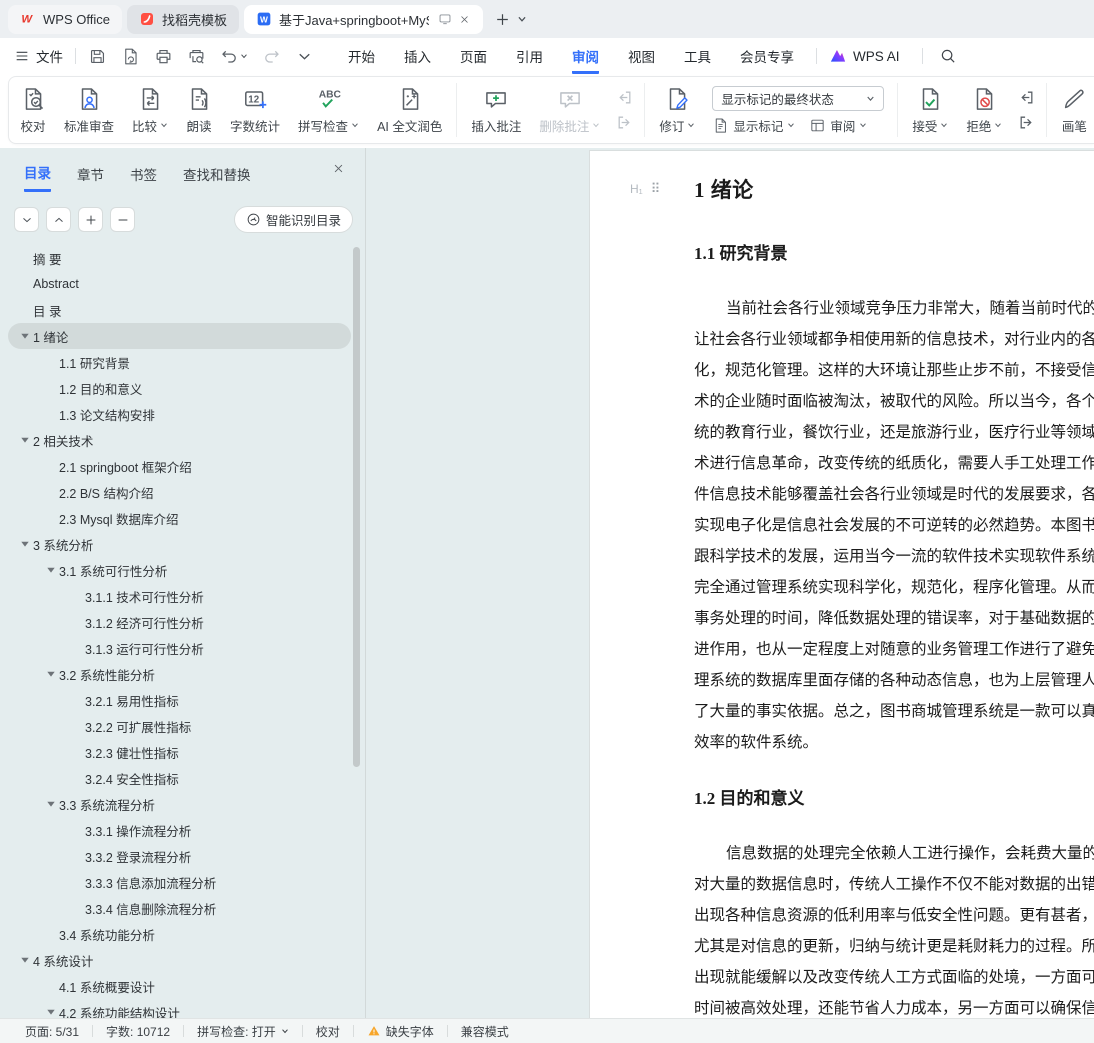 Image resolution: width=1094 pixels, height=1043 pixels. I want to click on next-change-icon, so click(1026, 123).